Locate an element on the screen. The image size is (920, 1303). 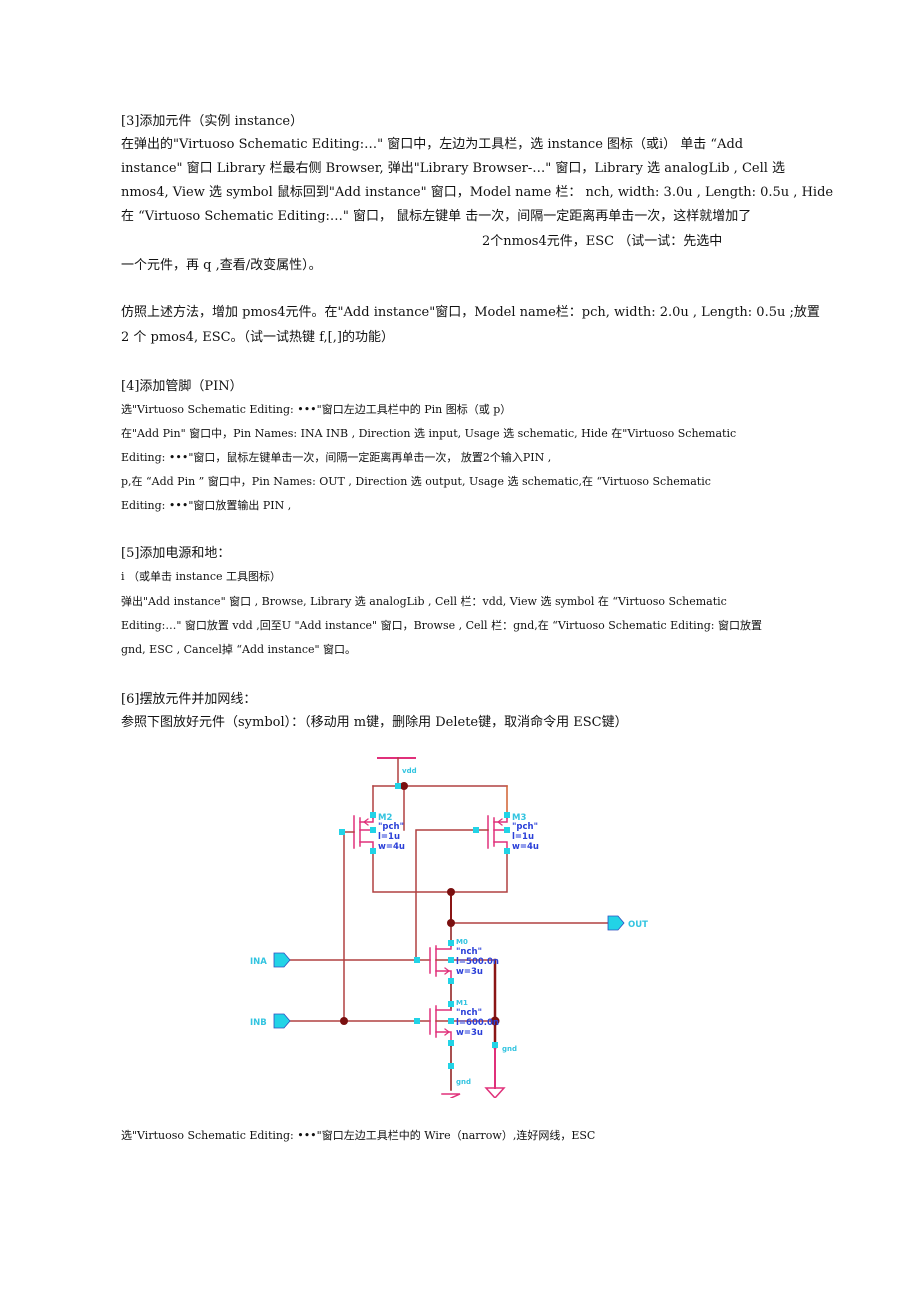
m1-length: l=600.0n is located at coordinates (477, 1023).